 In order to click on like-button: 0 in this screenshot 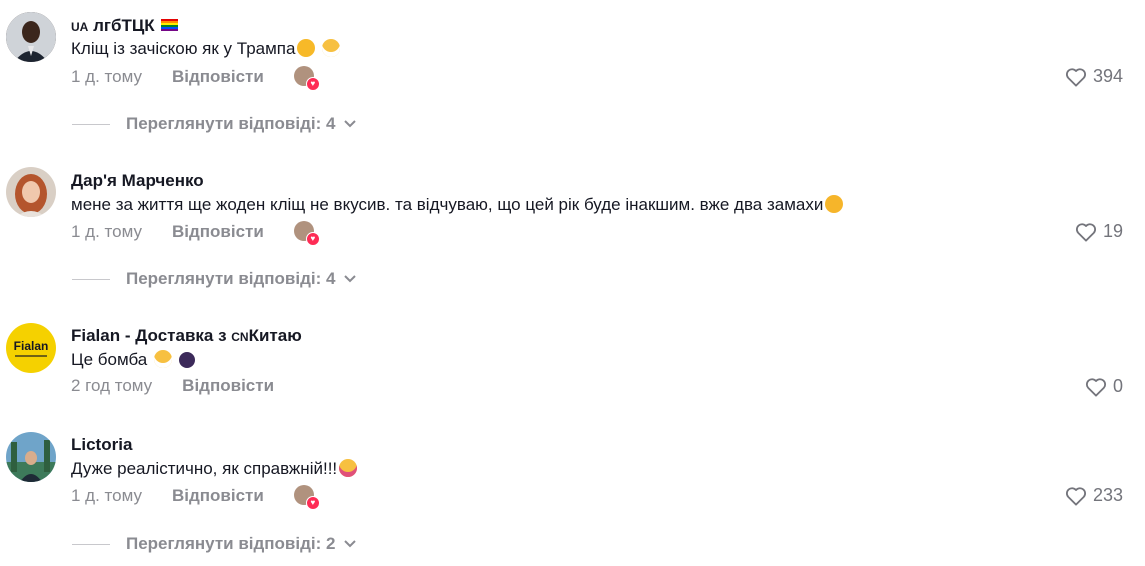, I will do `click(1104, 386)`.